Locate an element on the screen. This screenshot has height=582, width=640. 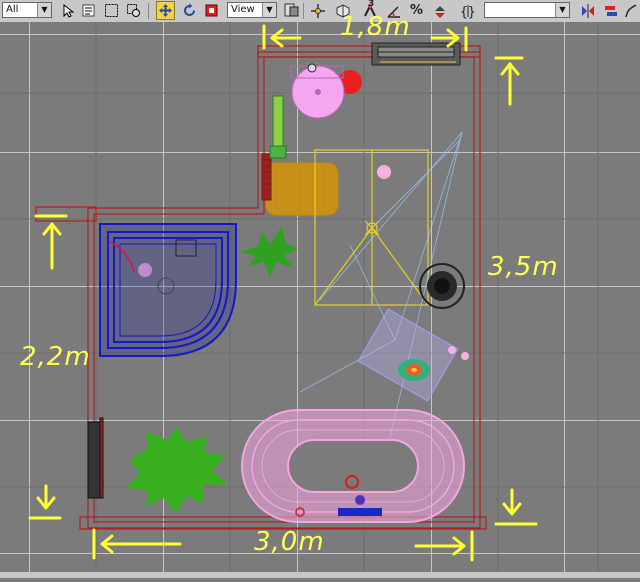
light-bulb is located at coordinates (384, 172).